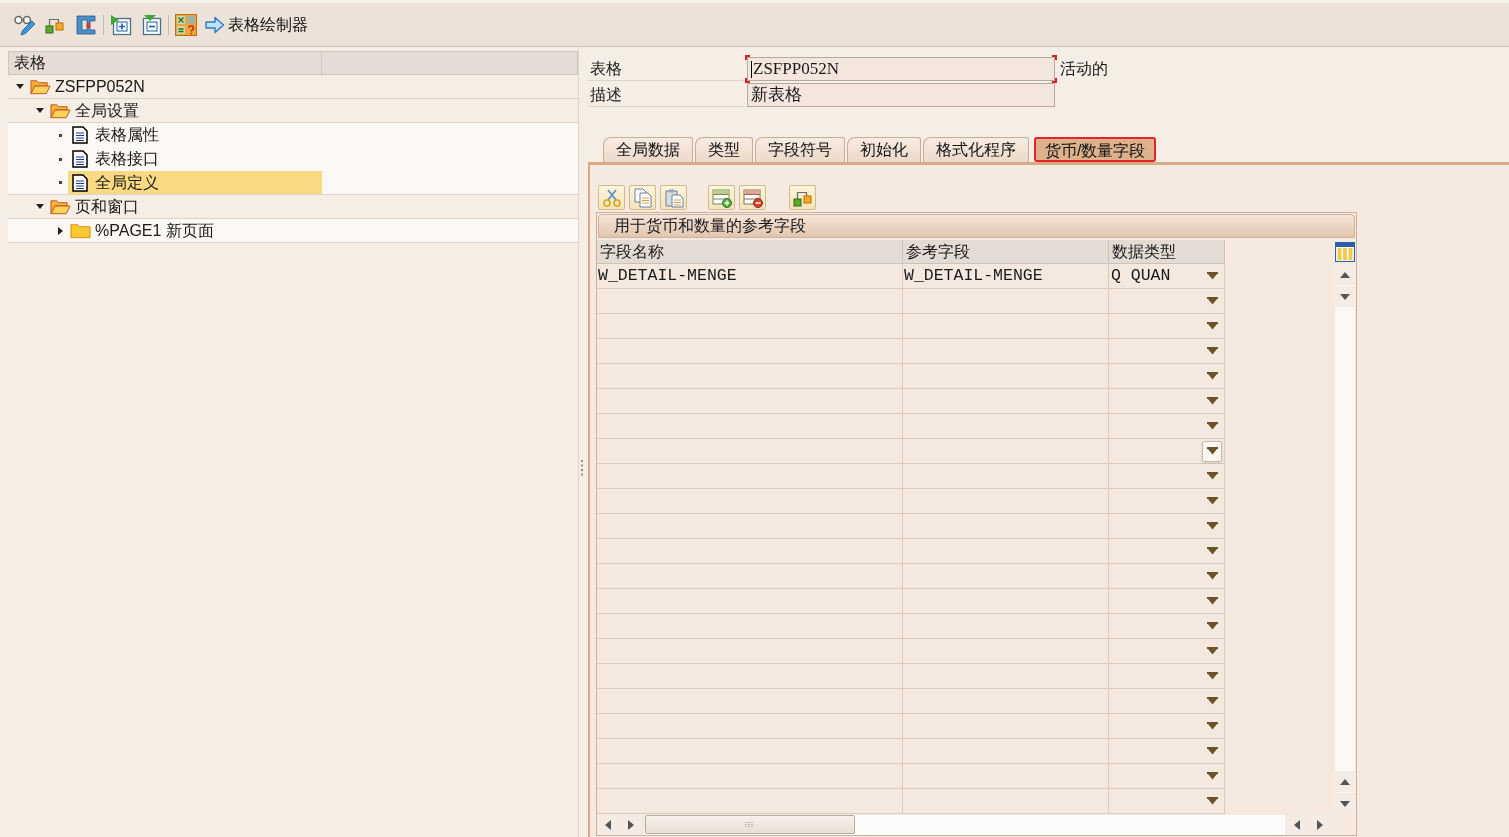 Image resolution: width=1509 pixels, height=837 pixels. Describe the element at coordinates (648, 149) in the screenshot. I see `tab: 全局数据` at that location.